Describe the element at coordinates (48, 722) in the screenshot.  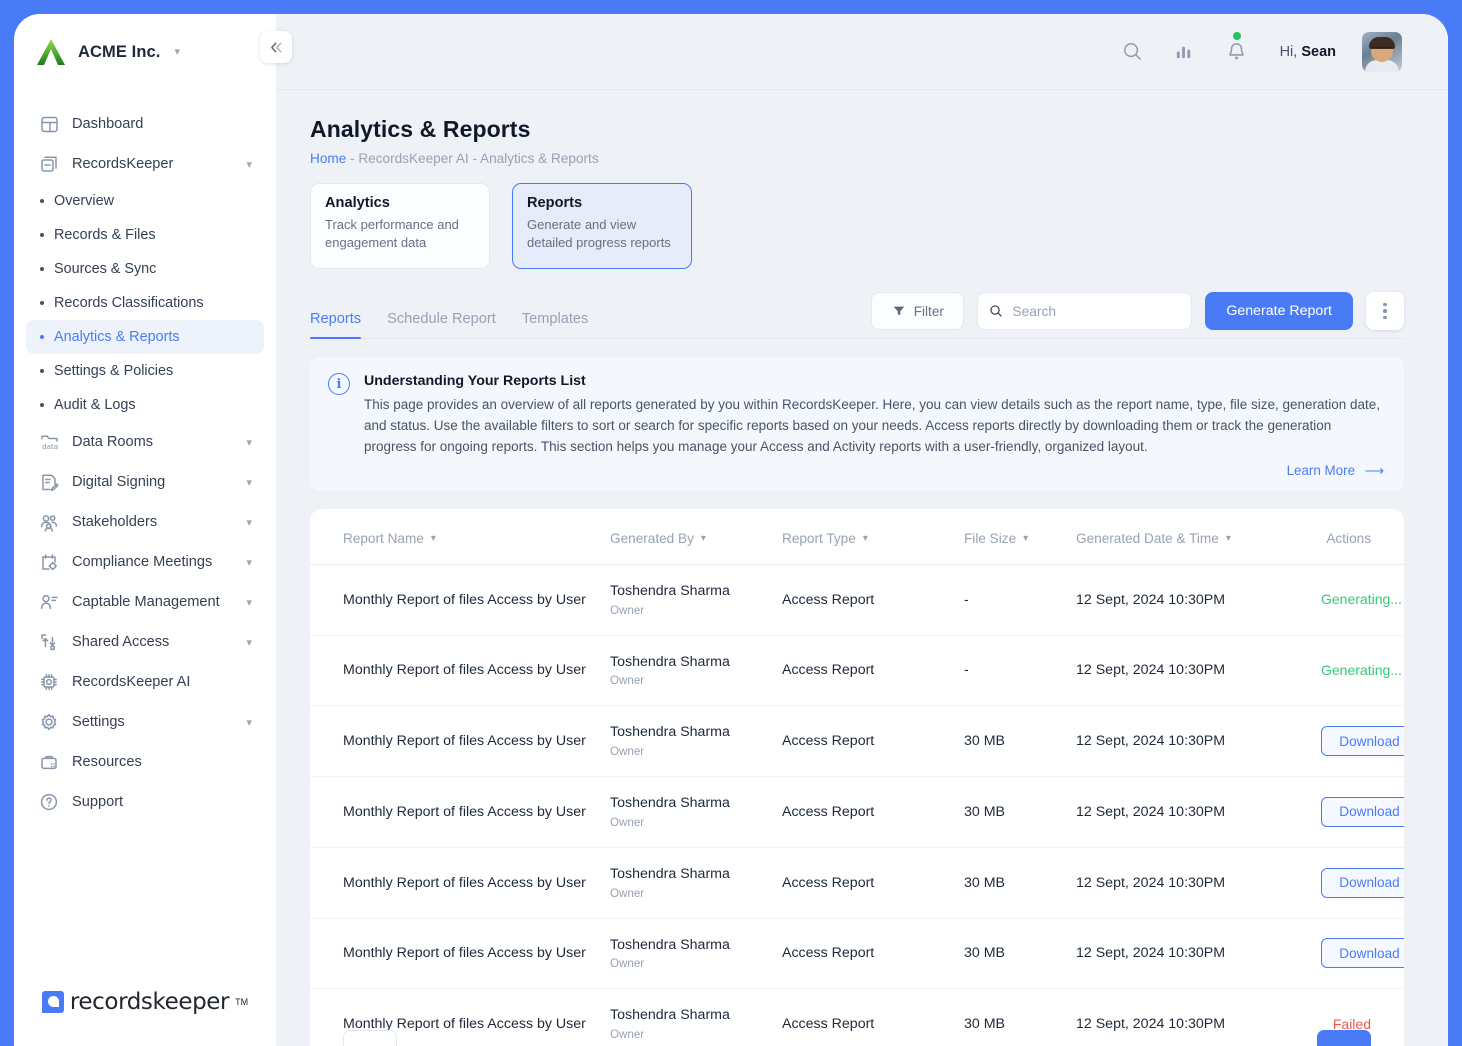
I see `gear-icon` at that location.